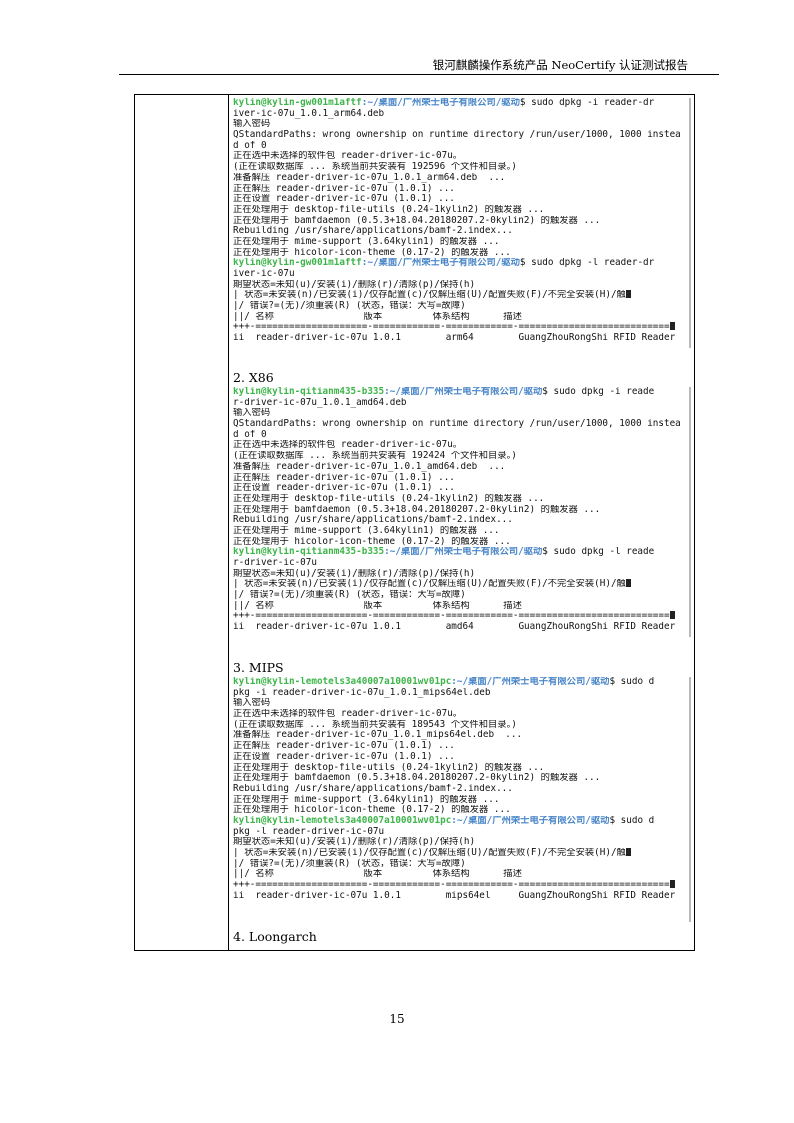 The width and height of the screenshot is (794, 1123). I want to click on terminal-line: iver-ic-07u, so click(461, 274).